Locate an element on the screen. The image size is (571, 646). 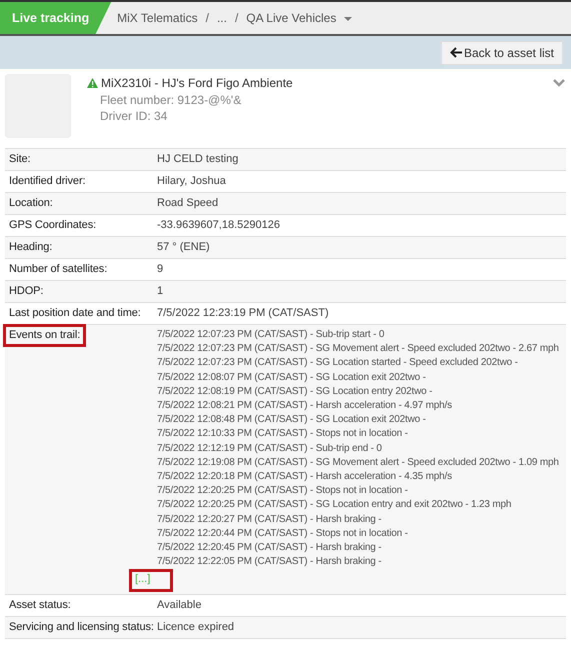
field-label: Identified driver: is located at coordinates (47, 181).